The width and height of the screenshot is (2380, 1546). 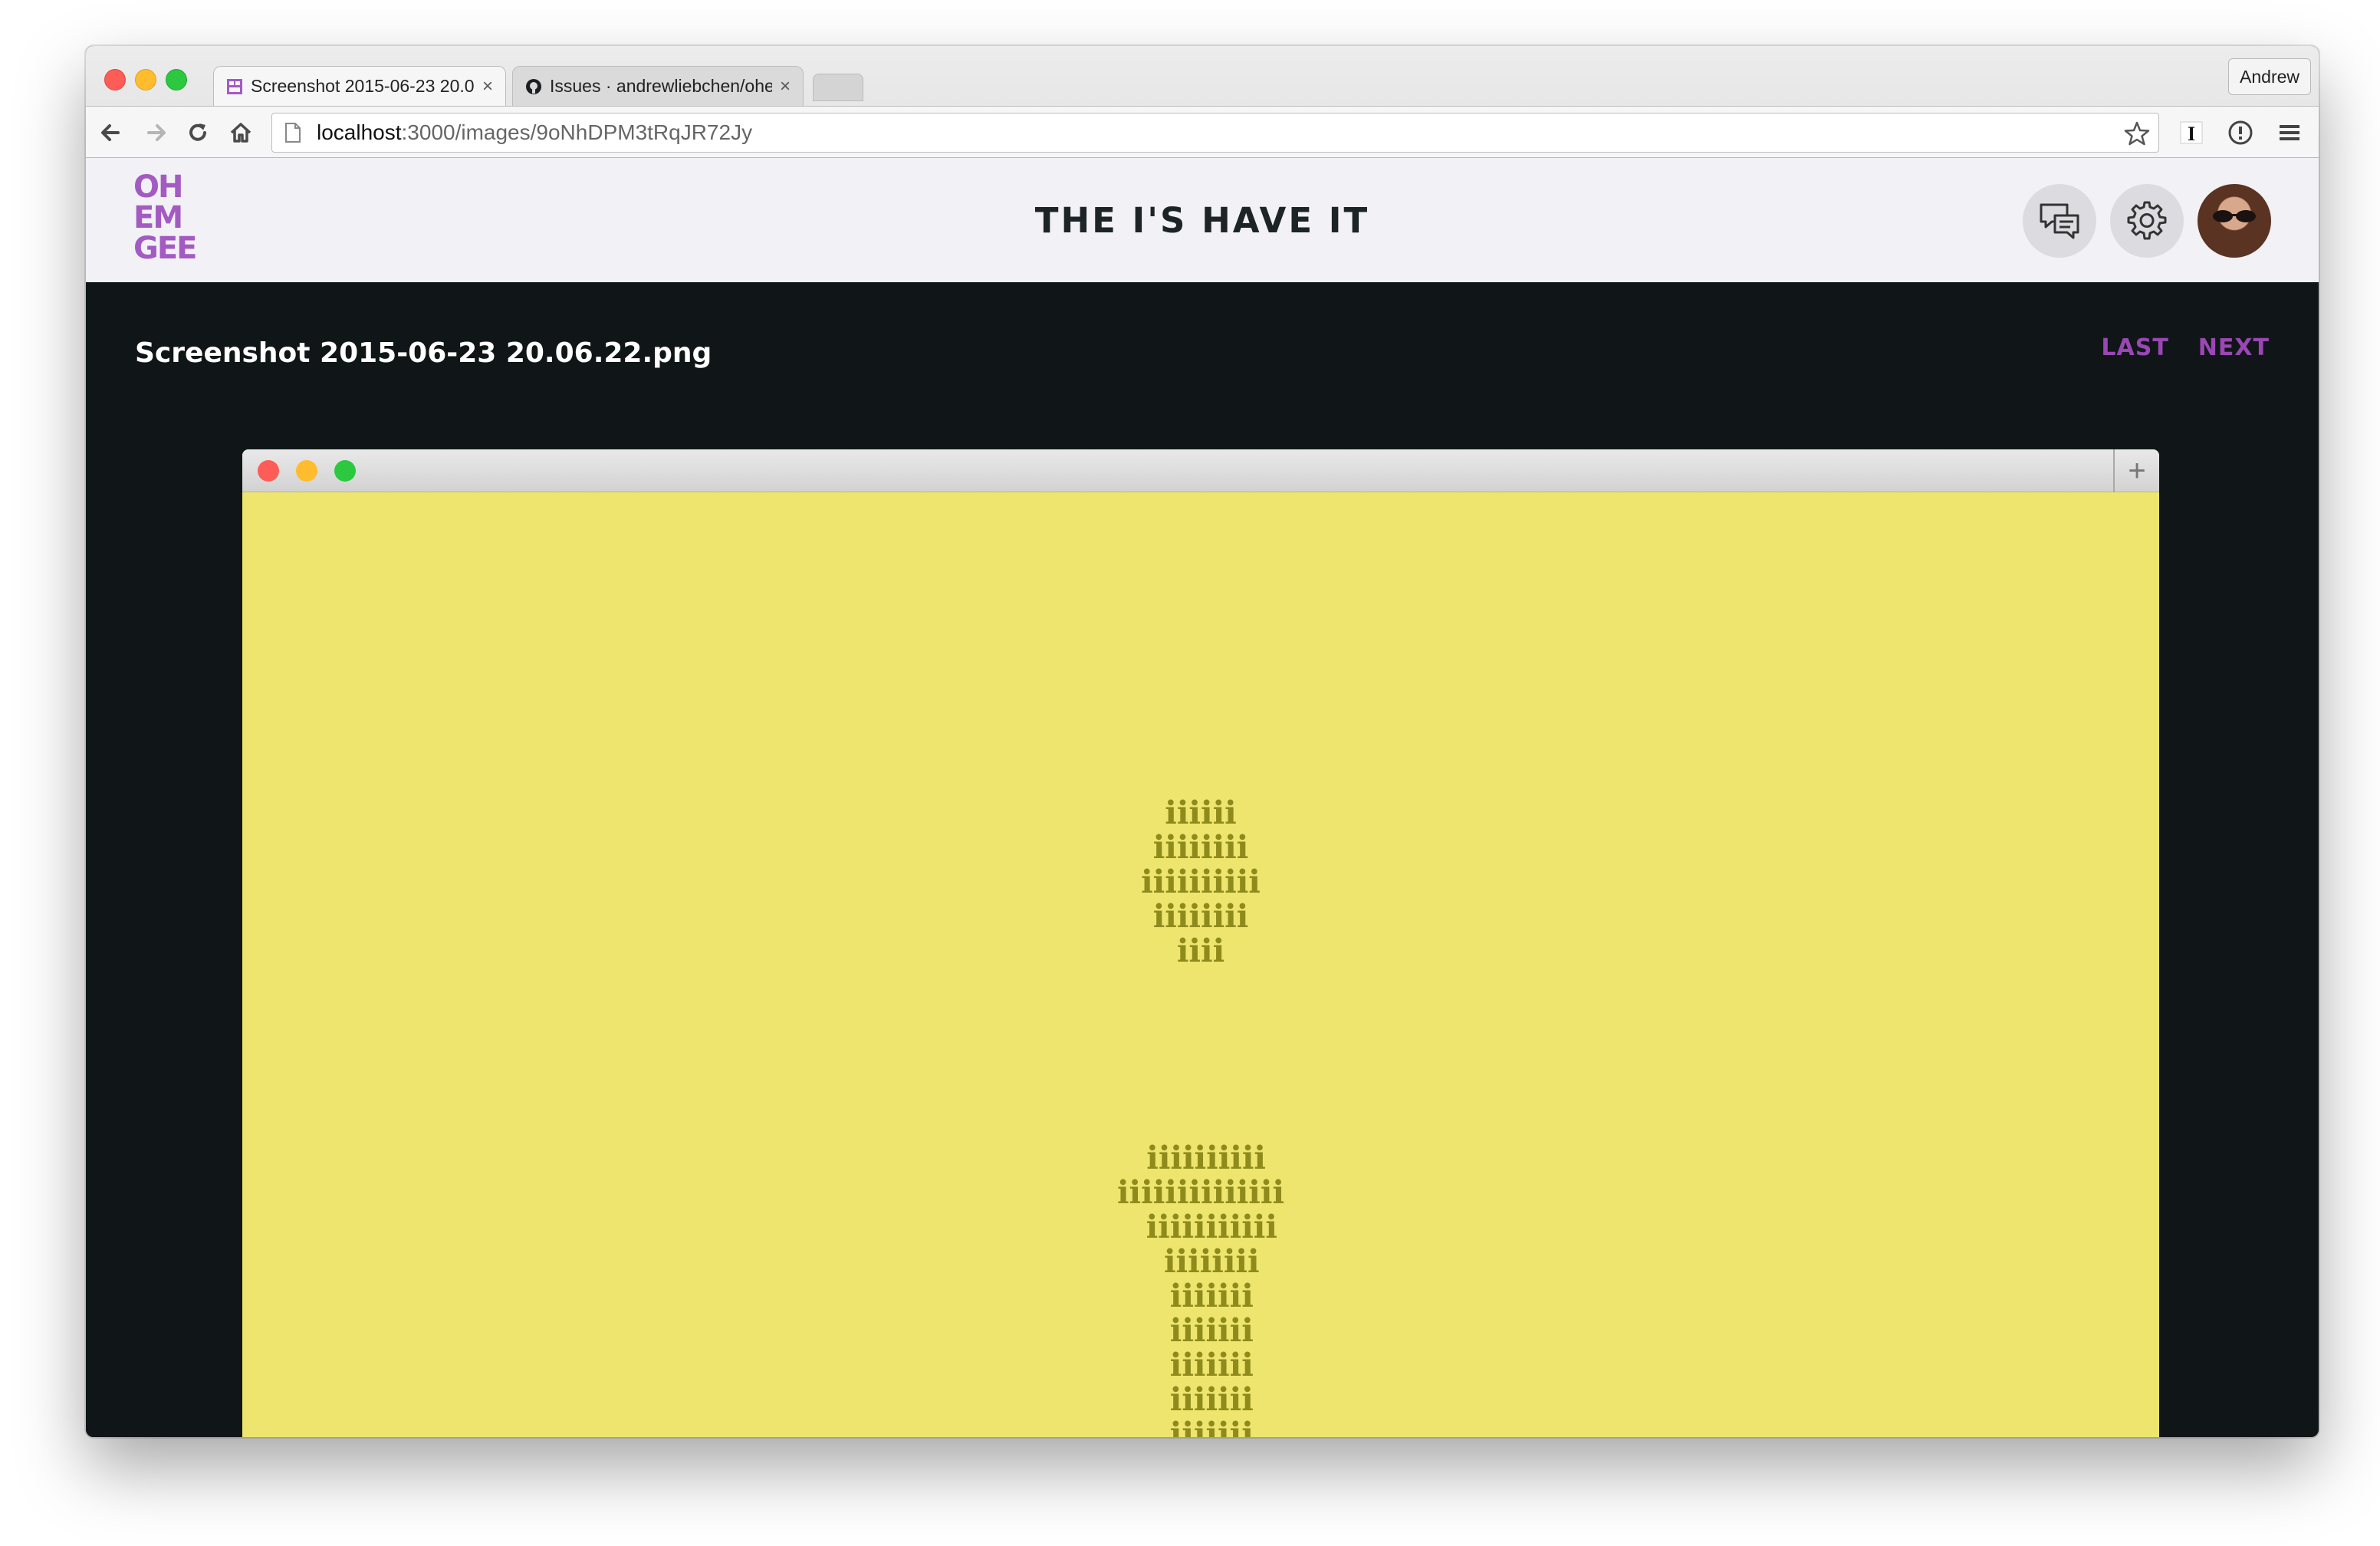 What do you see at coordinates (1201, 471) in the screenshot?
I see `screenshot-titlebar: +` at bounding box center [1201, 471].